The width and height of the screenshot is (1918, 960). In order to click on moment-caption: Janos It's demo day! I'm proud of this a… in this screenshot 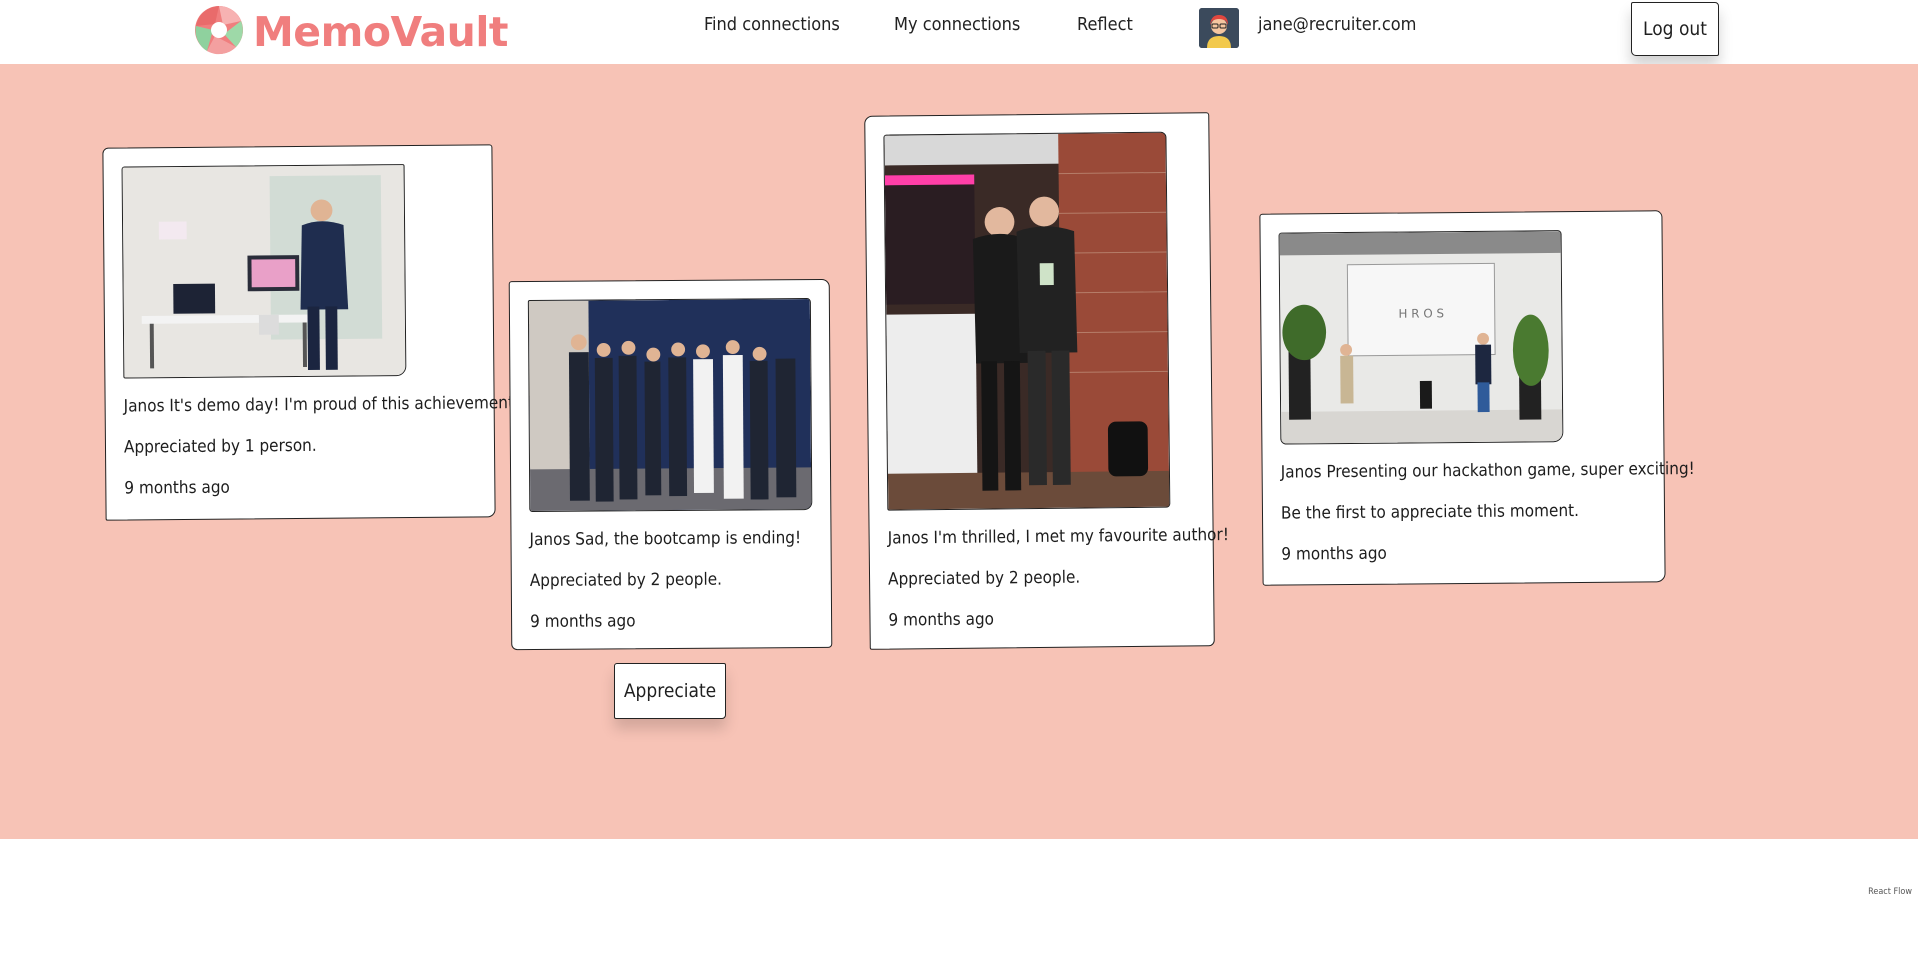, I will do `click(322, 405)`.